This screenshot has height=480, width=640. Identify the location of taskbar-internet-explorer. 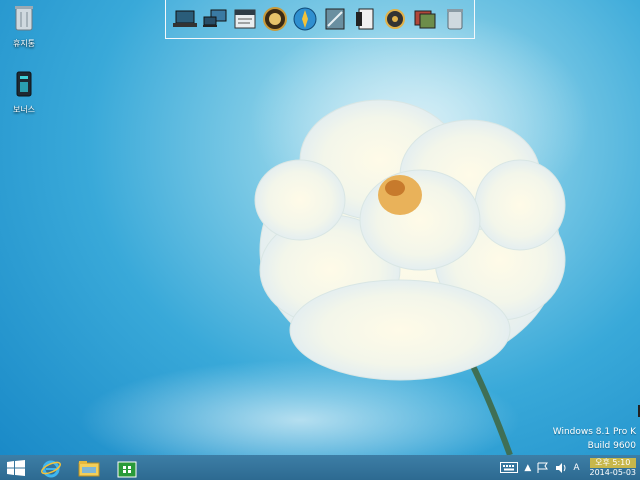
(51, 467).